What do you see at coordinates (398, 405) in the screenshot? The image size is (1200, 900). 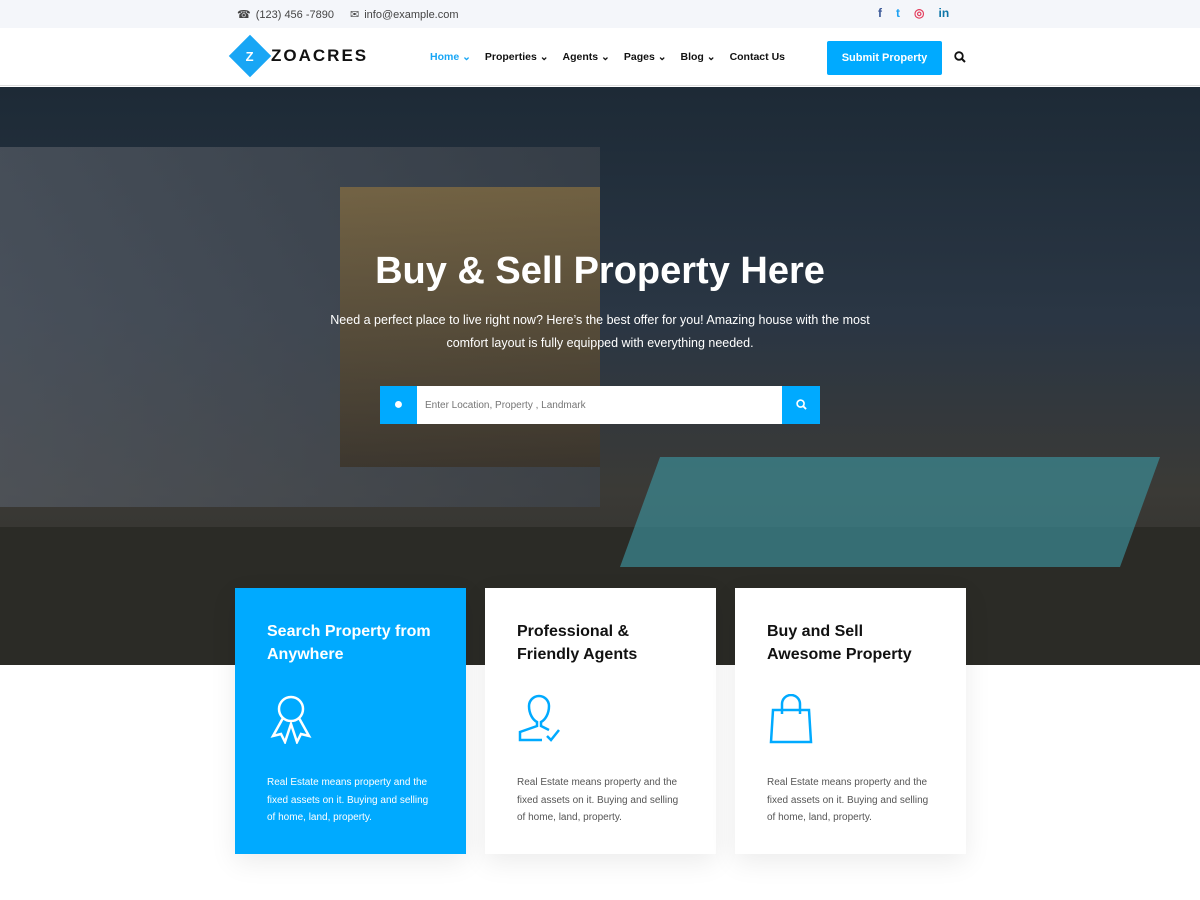 I see `location-pin-icon: ●` at bounding box center [398, 405].